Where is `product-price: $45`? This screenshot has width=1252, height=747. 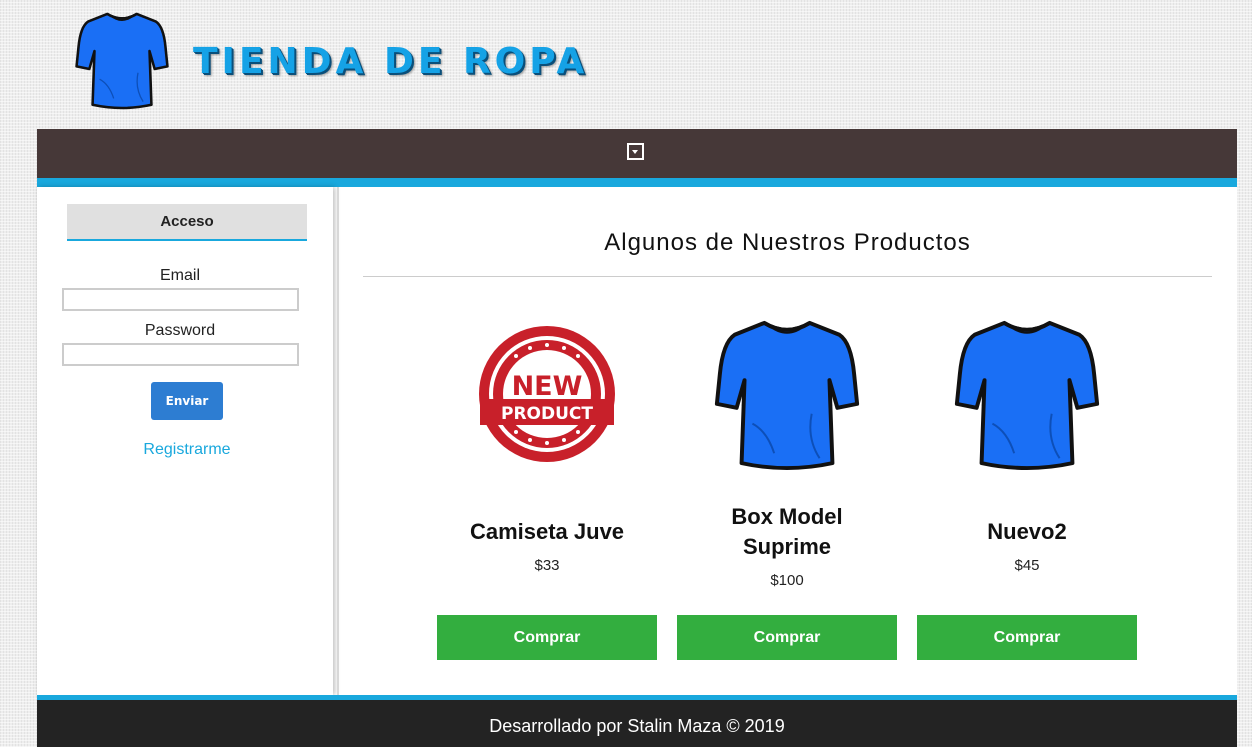 product-price: $45 is located at coordinates (1027, 565).